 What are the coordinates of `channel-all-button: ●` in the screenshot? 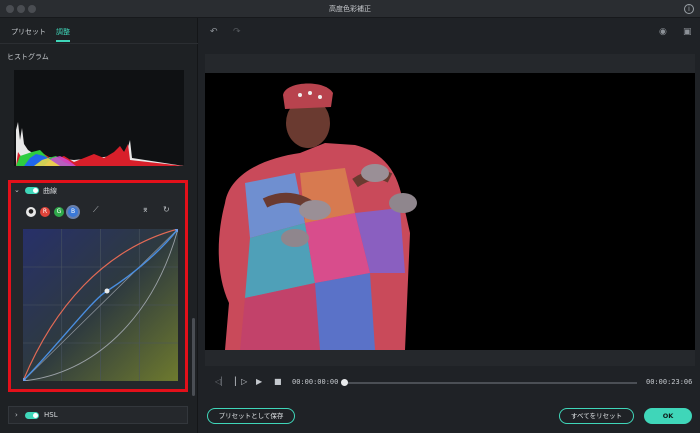 It's located at (31, 212).